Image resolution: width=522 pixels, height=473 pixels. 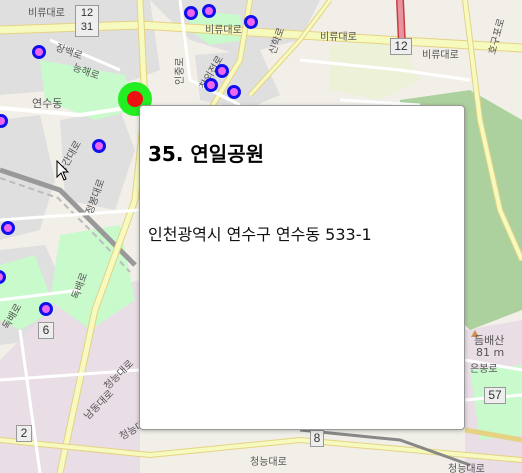 What do you see at coordinates (46, 330) in the screenshot?
I see `route-shield: 6` at bounding box center [46, 330].